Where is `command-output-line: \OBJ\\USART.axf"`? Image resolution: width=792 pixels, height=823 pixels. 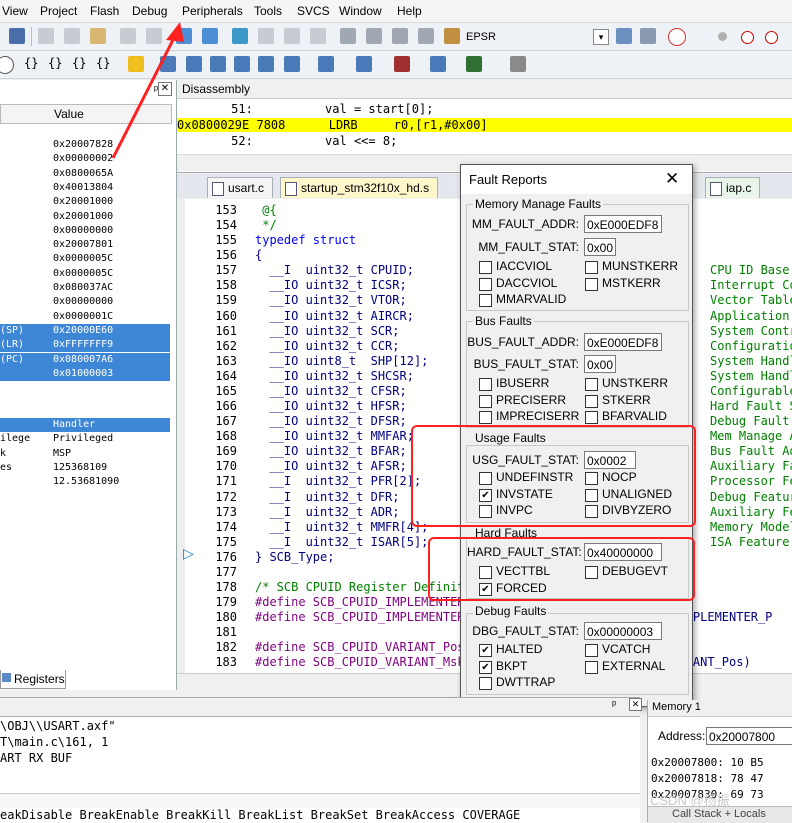
command-output-line: \OBJ\\USART.axf" is located at coordinates (58, 726).